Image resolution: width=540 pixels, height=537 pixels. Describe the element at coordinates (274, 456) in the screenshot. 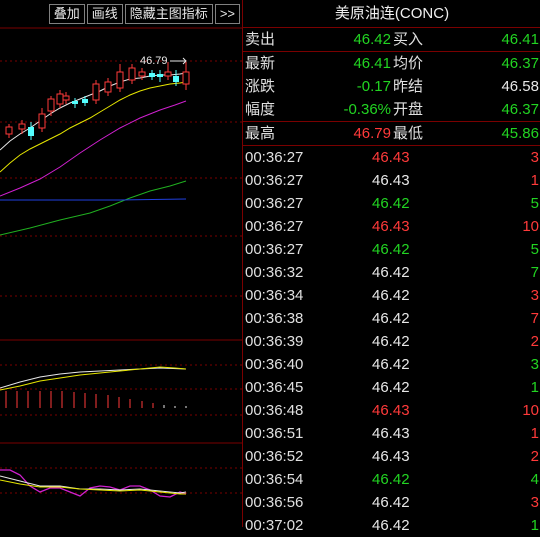

I see `trade-time: 00:36:52` at that location.